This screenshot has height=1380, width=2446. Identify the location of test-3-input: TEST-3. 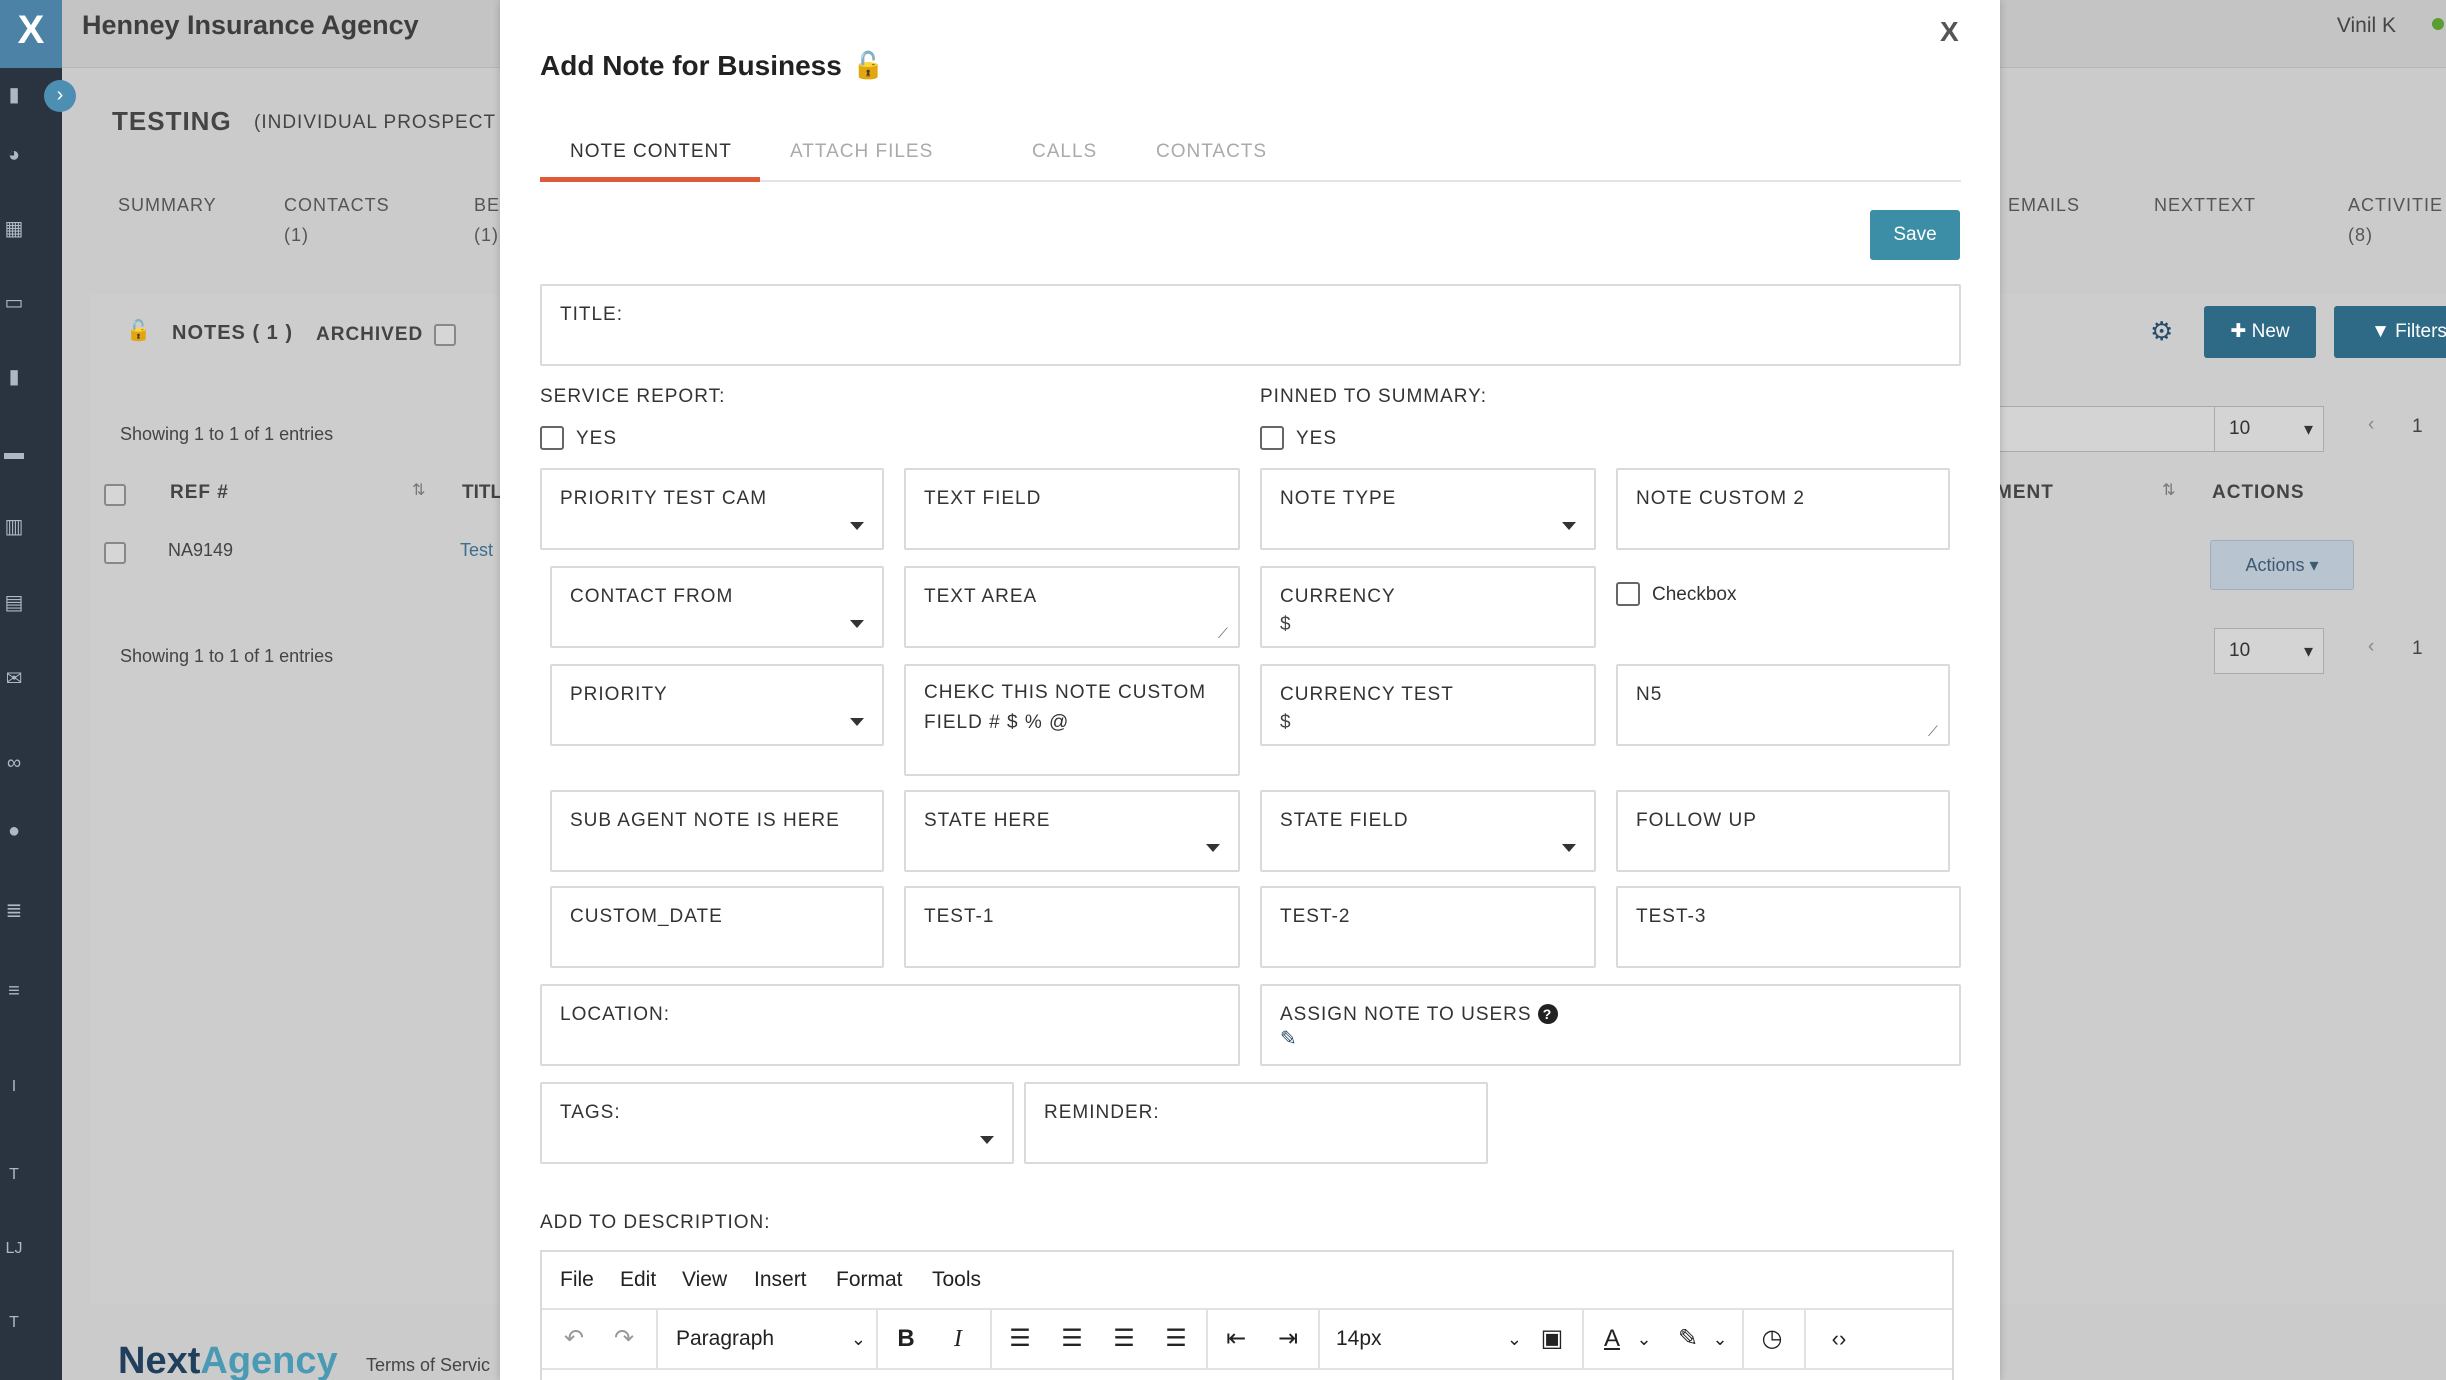
(1788, 927).